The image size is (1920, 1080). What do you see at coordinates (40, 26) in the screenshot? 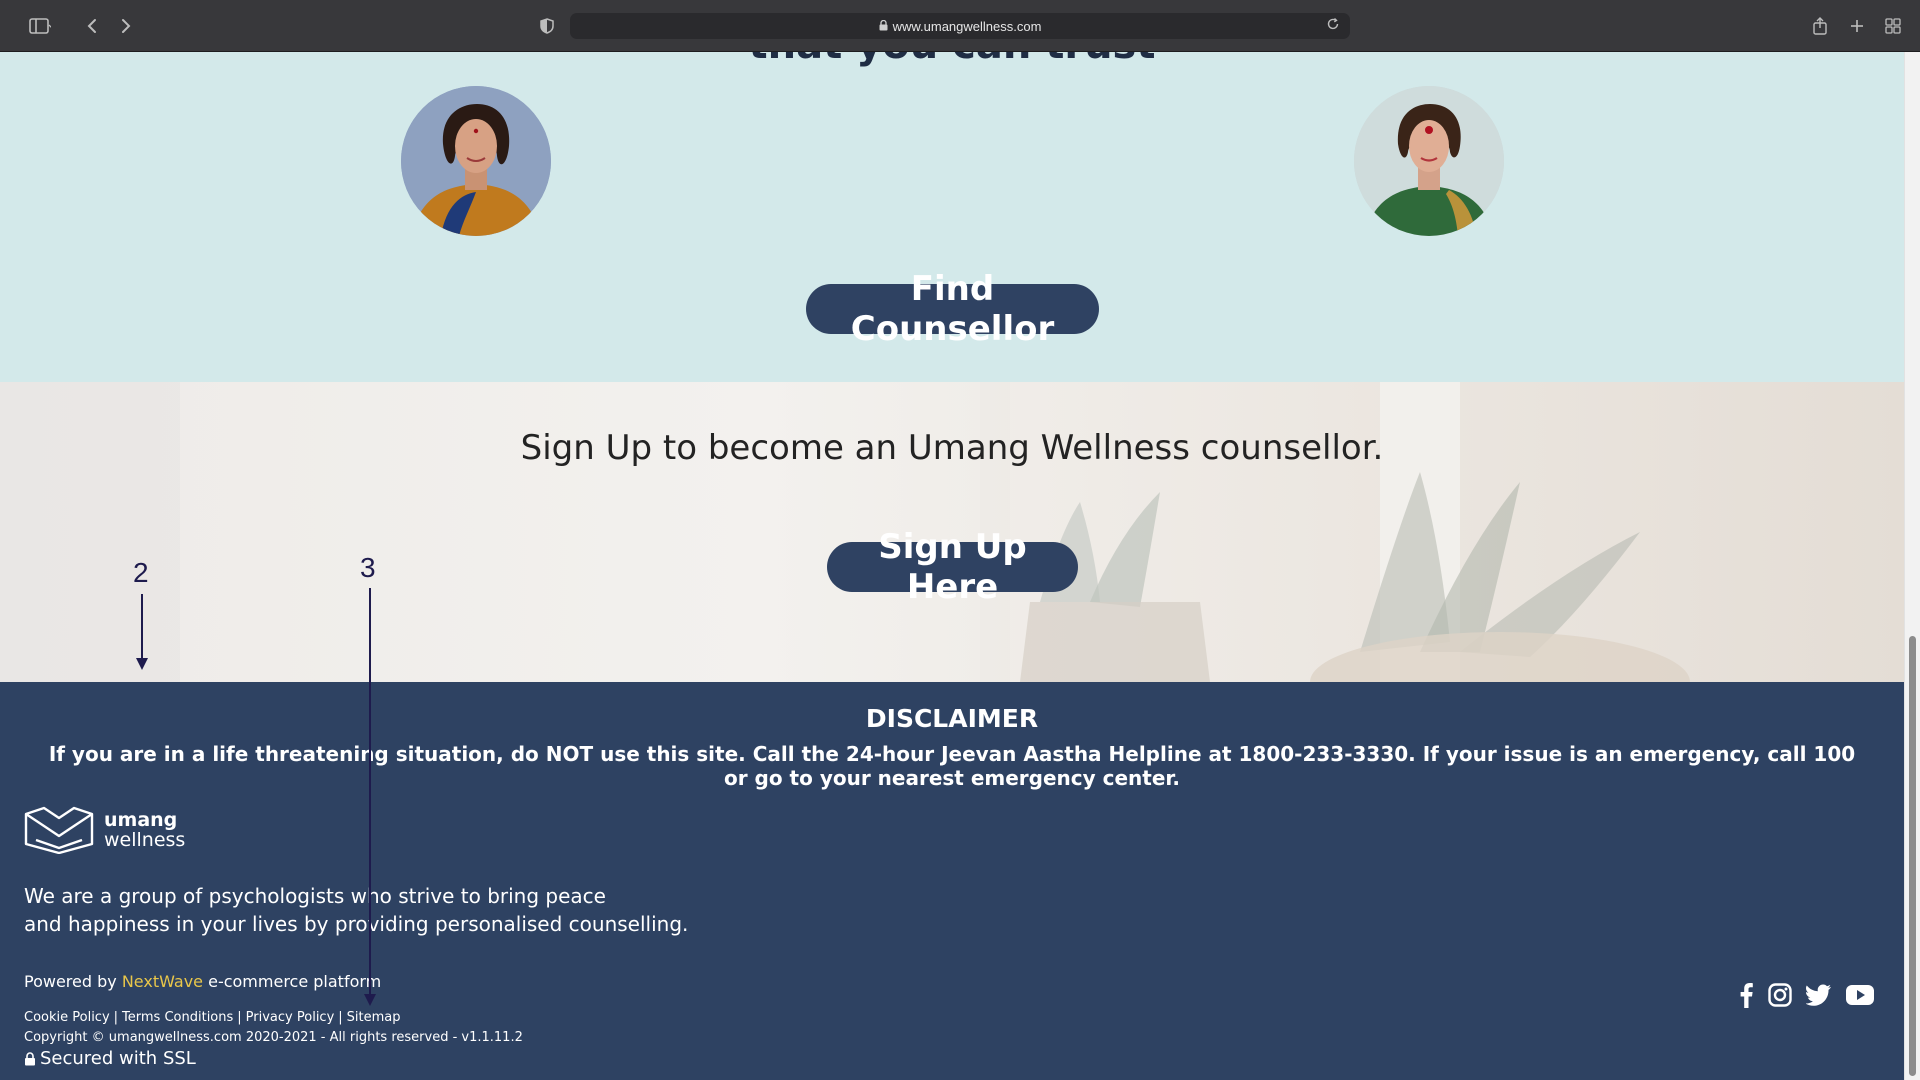
I see `sidebar-toggle-icon` at bounding box center [40, 26].